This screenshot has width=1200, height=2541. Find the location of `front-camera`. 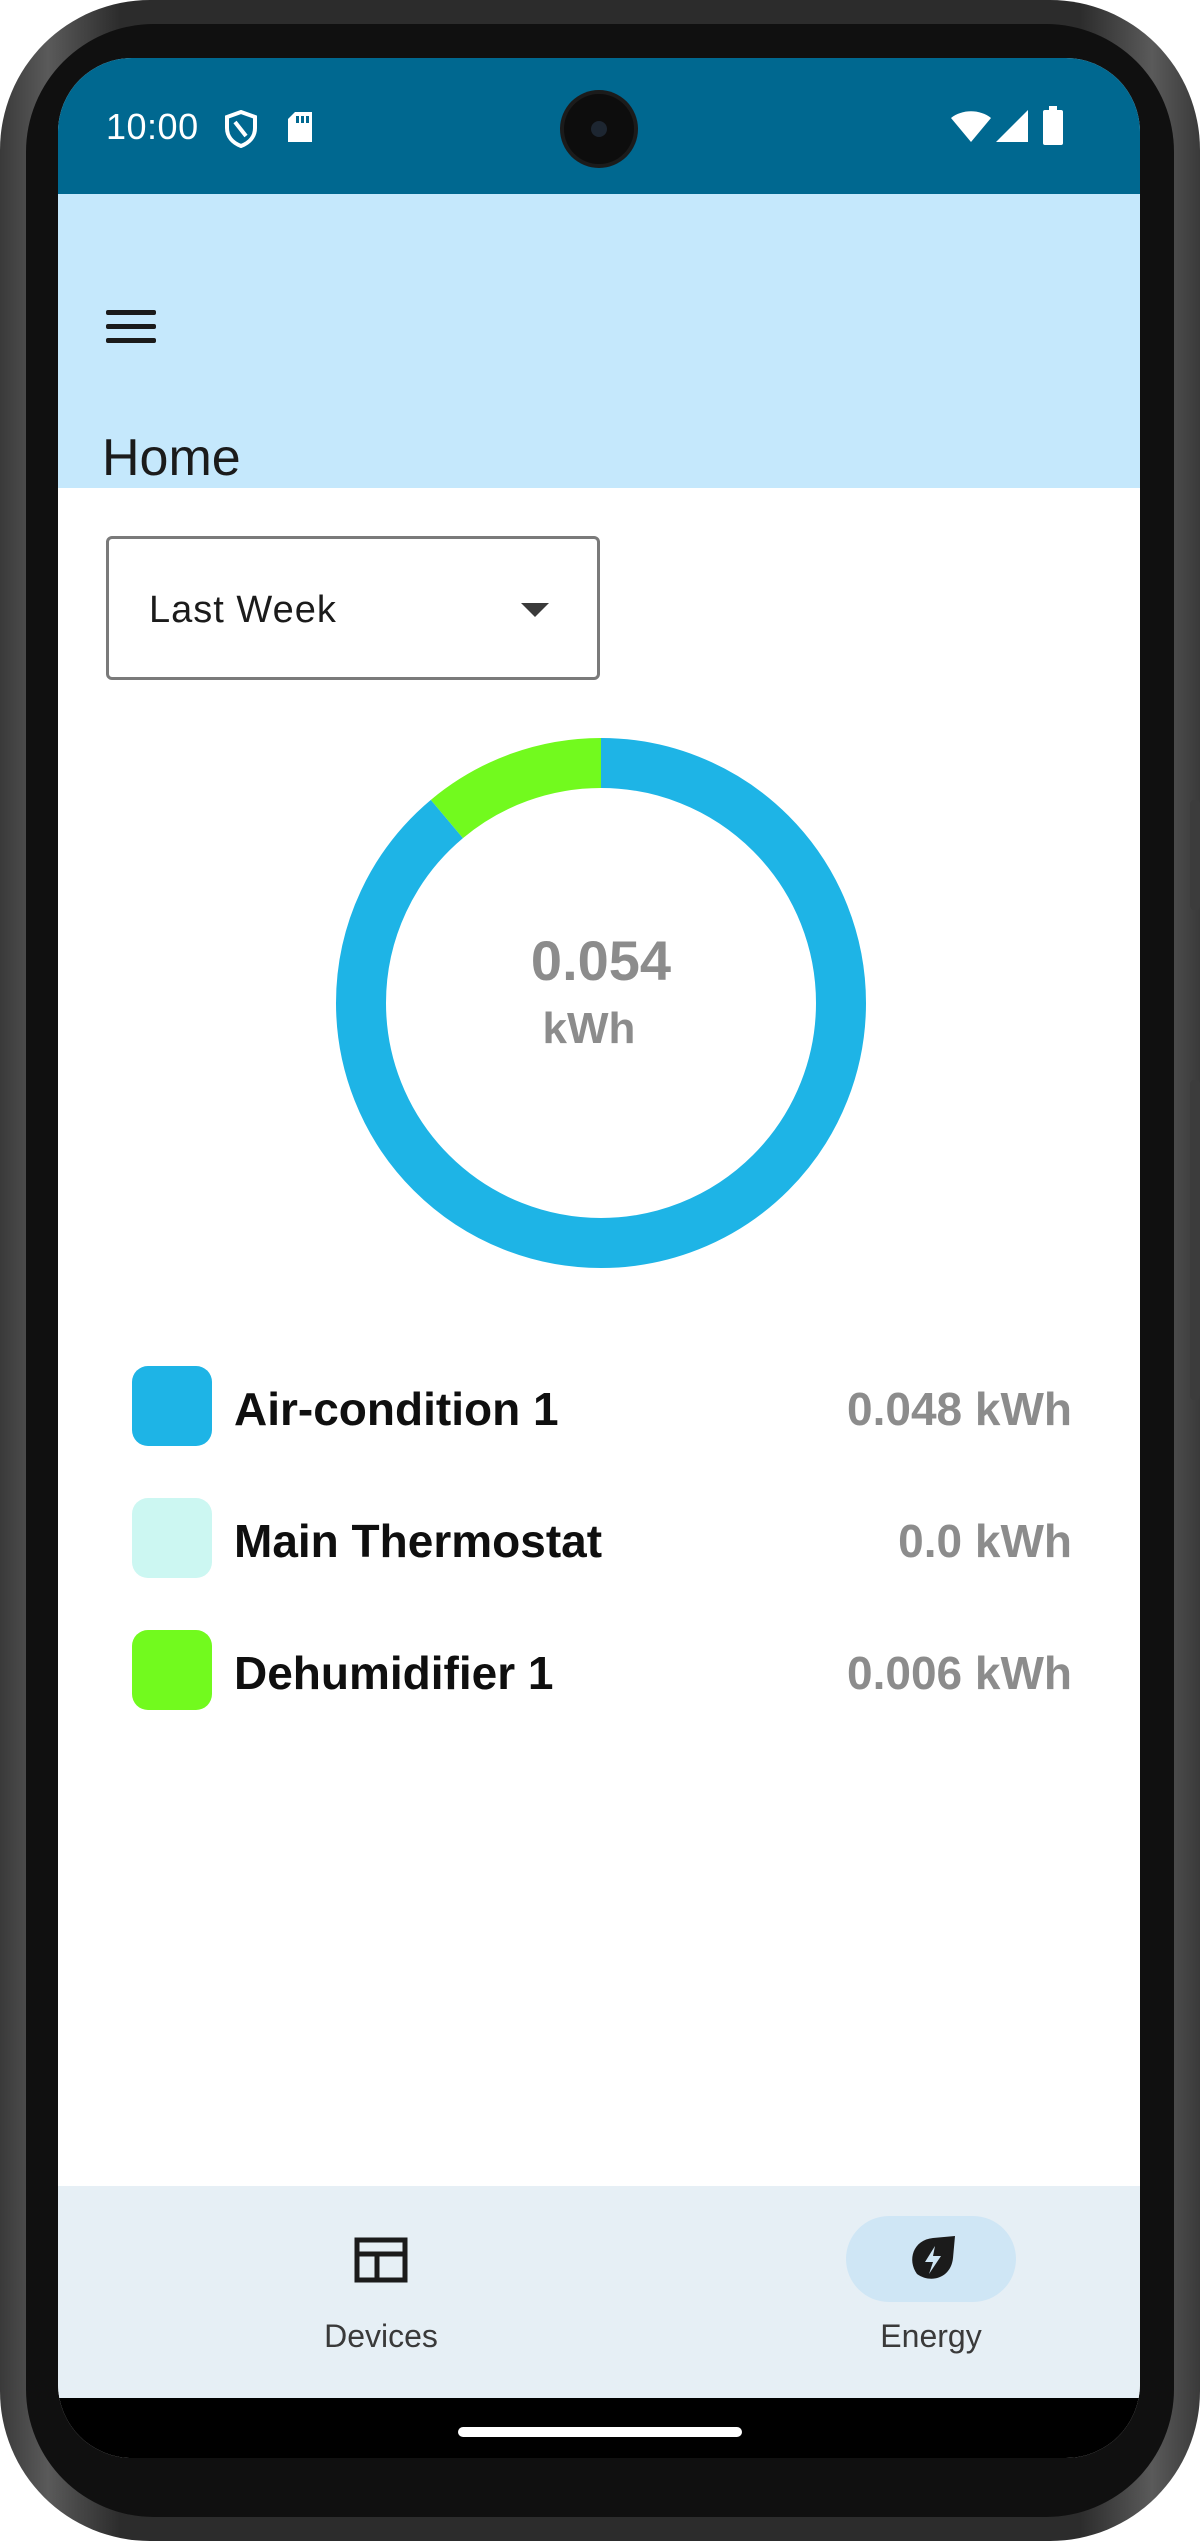

front-camera is located at coordinates (599, 129).